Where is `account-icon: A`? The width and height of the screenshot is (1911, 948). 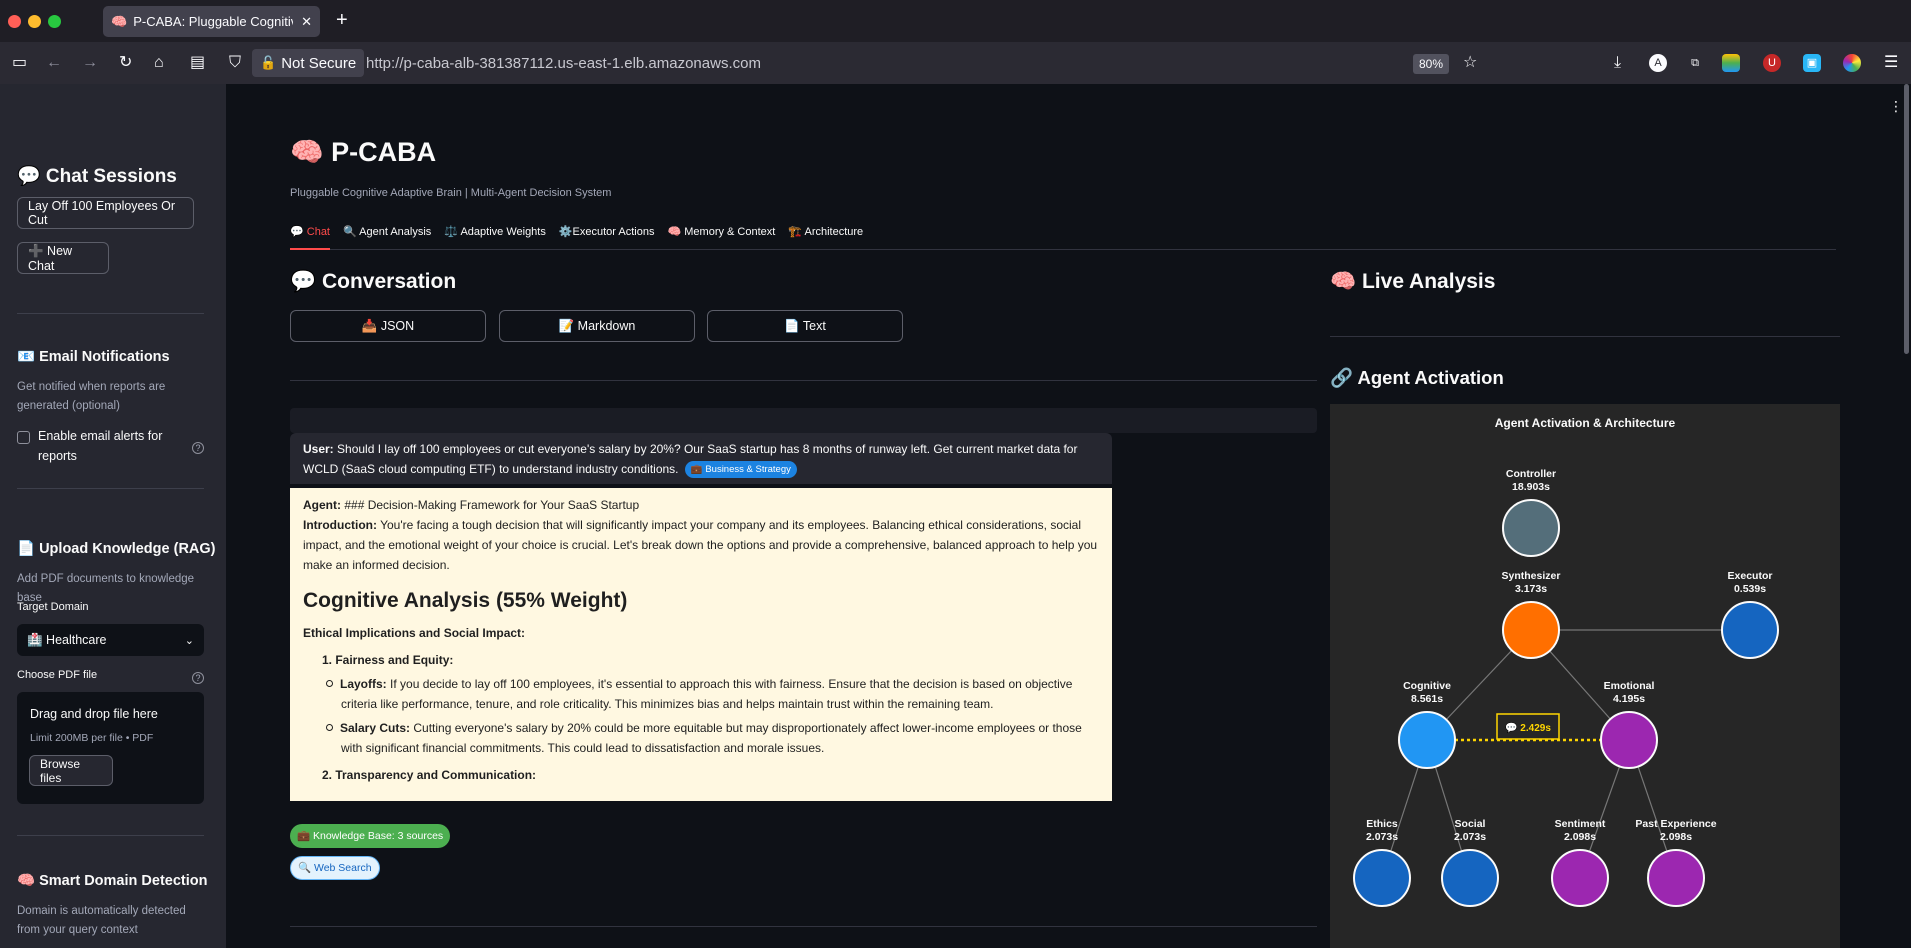 account-icon: A is located at coordinates (1658, 63).